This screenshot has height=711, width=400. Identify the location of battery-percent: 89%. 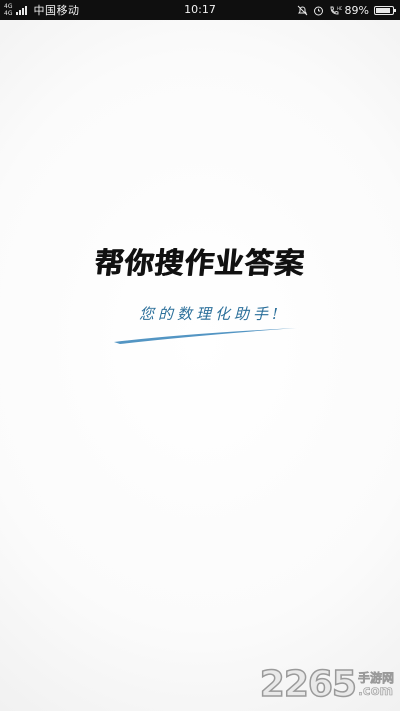
(356, 10).